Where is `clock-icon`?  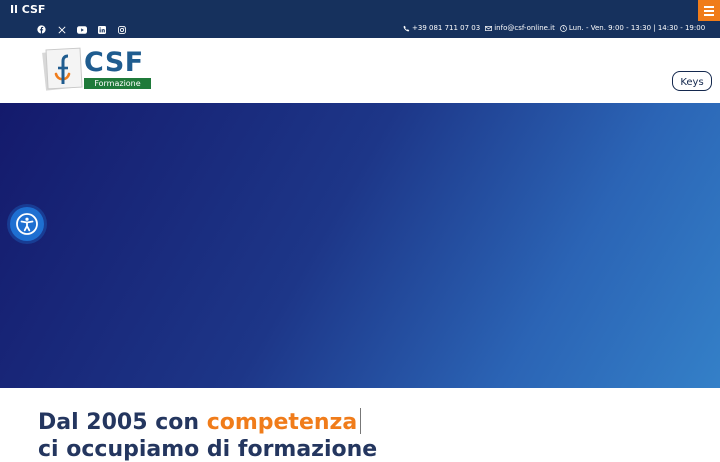 clock-icon is located at coordinates (563, 28).